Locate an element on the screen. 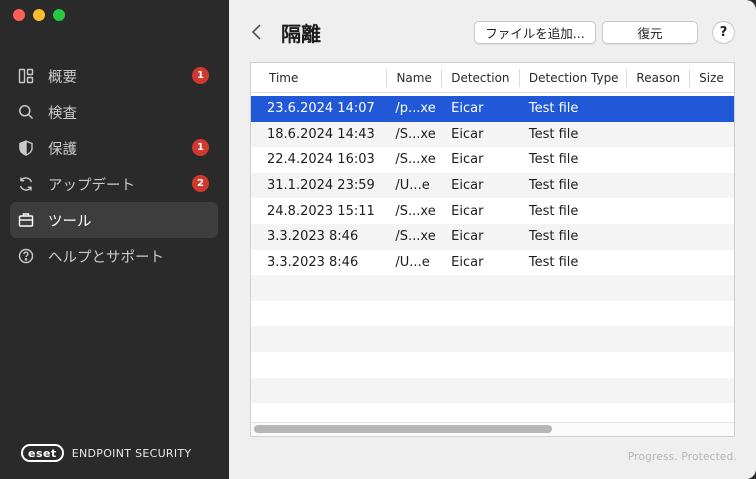  sidebar-nav: 概要 1 検査 保護 1 アップデート 2 ツール ヘルプとサポート is located at coordinates (114, 166).